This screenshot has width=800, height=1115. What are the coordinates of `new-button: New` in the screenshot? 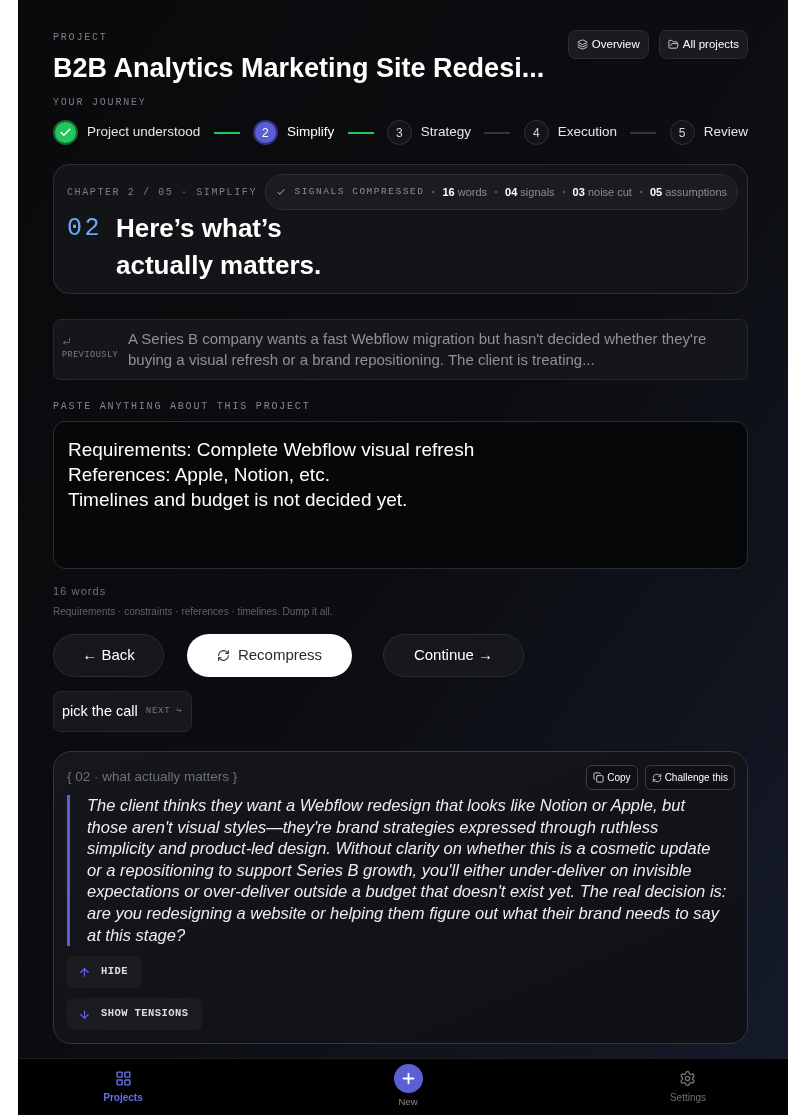 It's located at (408, 1087).